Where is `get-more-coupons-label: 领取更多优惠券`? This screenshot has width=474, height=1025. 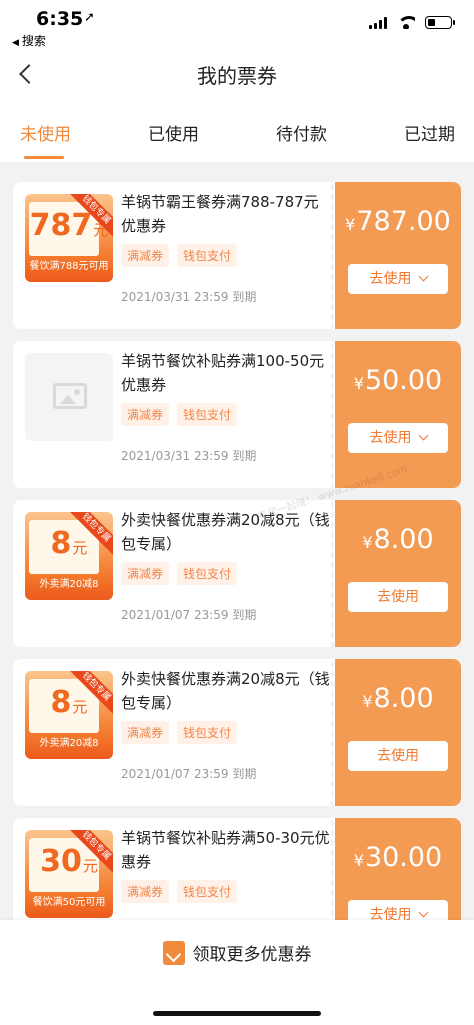 get-more-coupons-label: 领取更多优惠券 is located at coordinates (252, 955).